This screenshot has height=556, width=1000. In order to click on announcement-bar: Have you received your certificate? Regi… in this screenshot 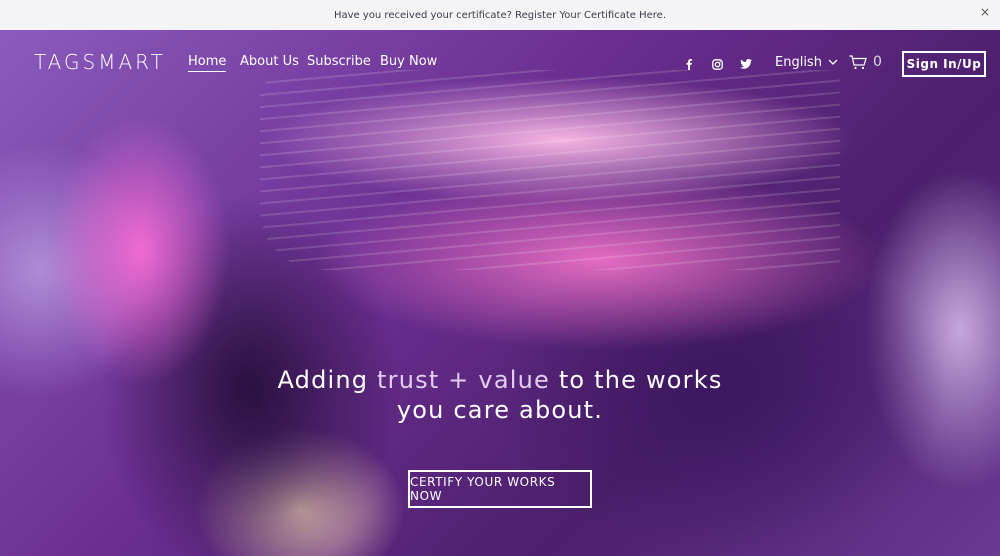, I will do `click(500, 15)`.